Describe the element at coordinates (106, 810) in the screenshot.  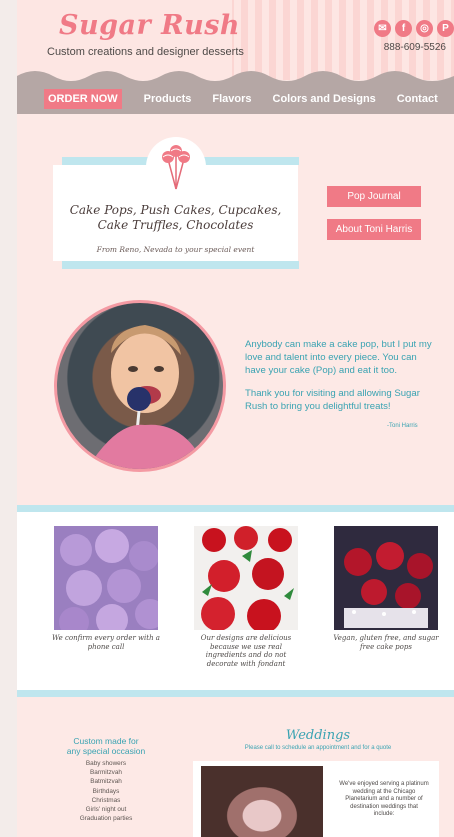
I see `list-item: Girls' night out` at that location.